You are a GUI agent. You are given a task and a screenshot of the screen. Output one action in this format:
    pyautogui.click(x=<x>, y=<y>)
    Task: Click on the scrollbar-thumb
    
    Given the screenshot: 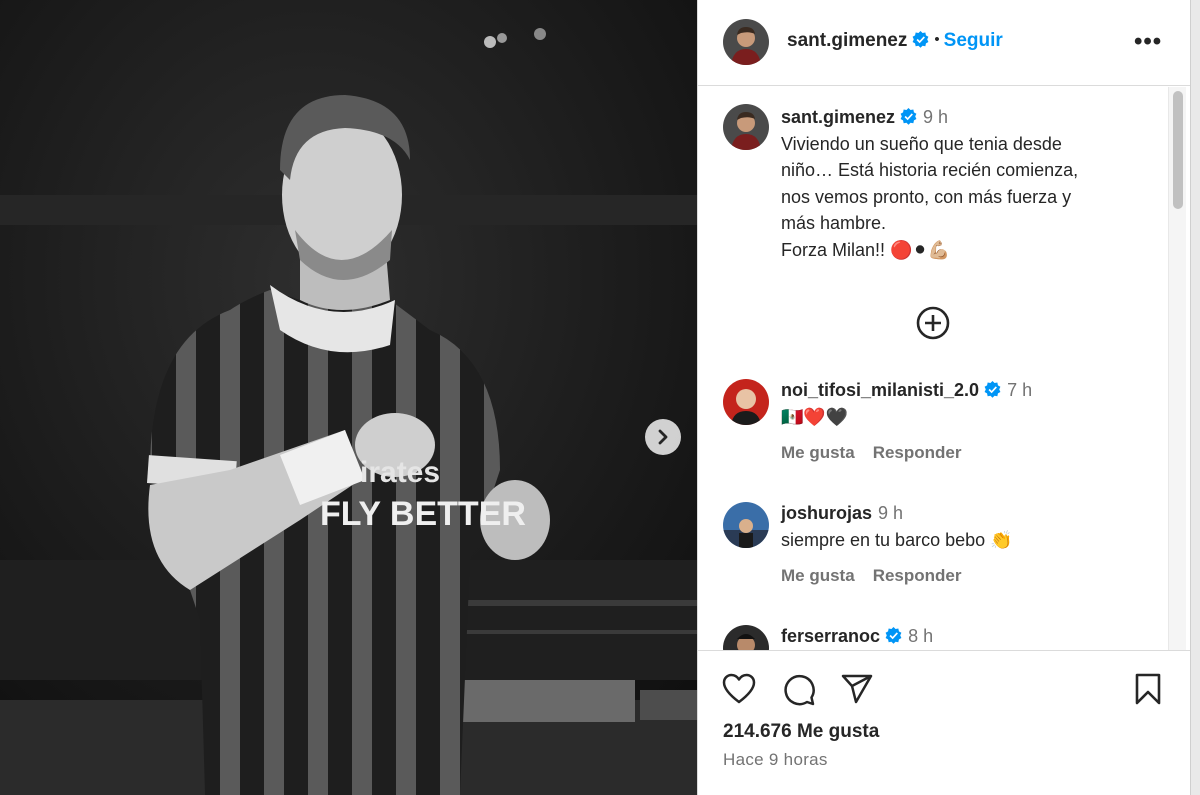 What is the action you would take?
    pyautogui.click(x=1178, y=150)
    